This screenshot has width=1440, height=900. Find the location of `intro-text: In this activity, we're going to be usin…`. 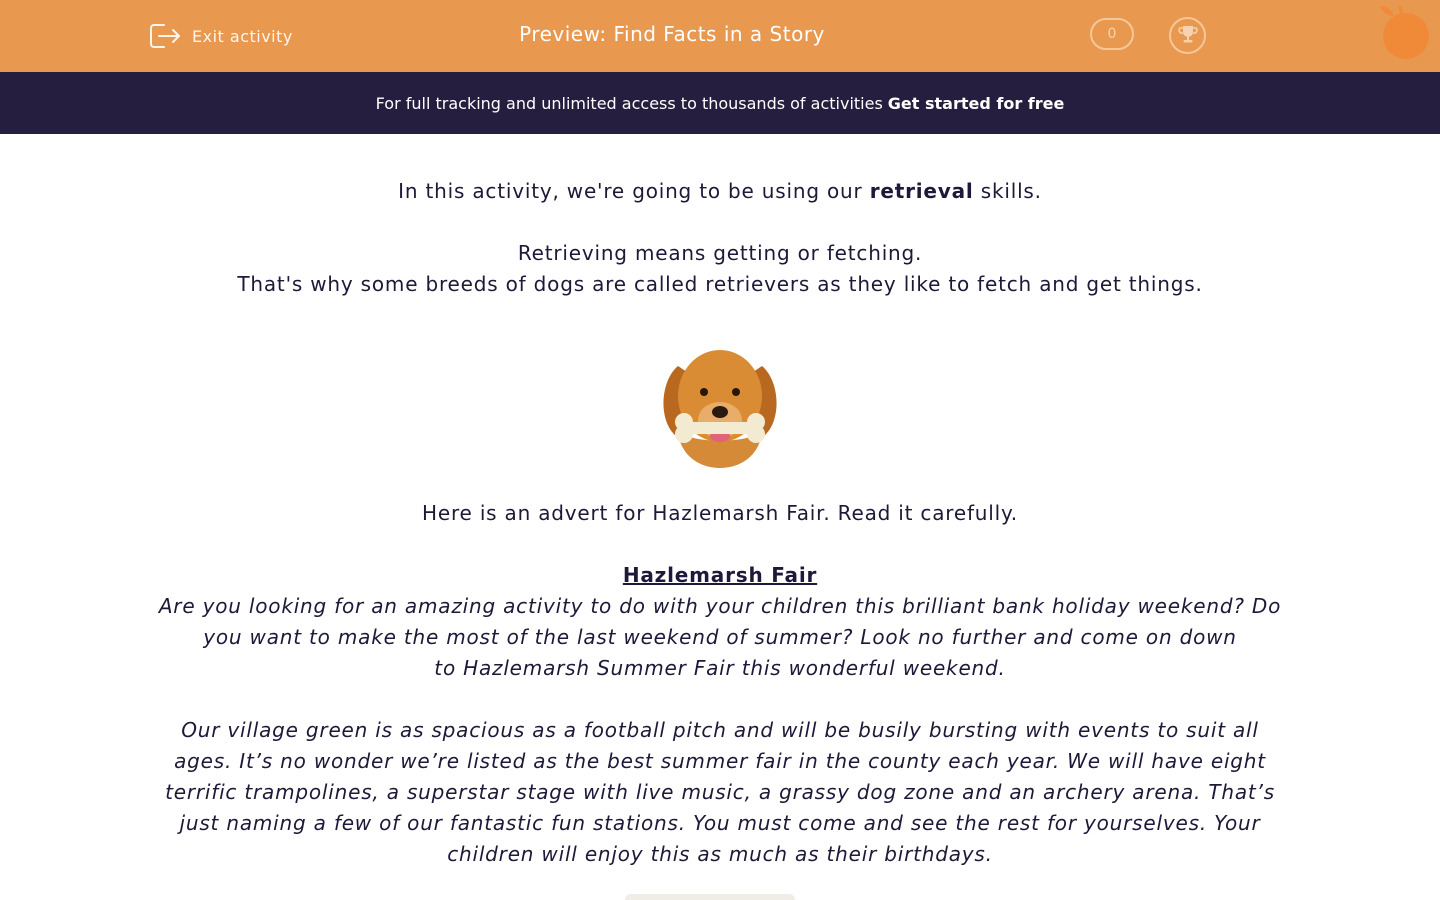

intro-text: In this activity, we're going to be usin… is located at coordinates (630, 191).